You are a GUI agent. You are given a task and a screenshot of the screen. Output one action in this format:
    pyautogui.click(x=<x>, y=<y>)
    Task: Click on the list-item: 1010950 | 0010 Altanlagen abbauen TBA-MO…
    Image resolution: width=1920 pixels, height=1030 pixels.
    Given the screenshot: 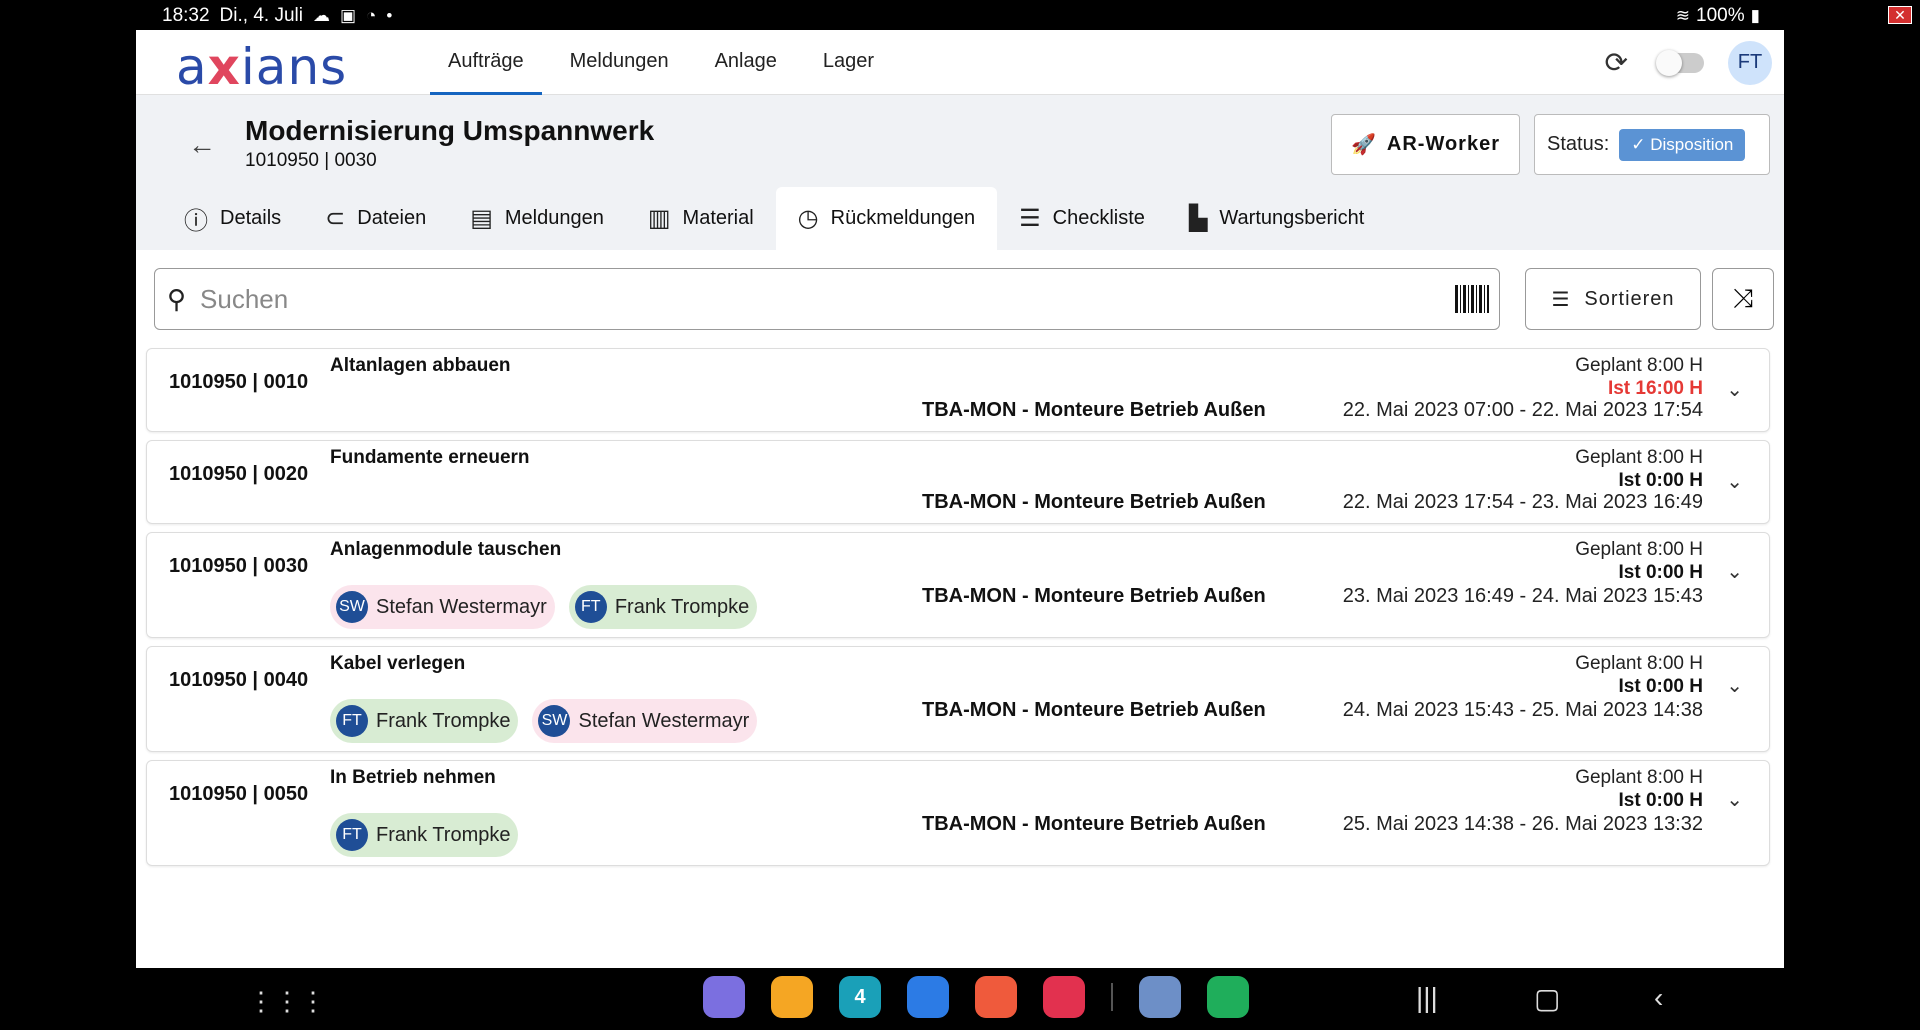 What is the action you would take?
    pyautogui.click(x=958, y=390)
    